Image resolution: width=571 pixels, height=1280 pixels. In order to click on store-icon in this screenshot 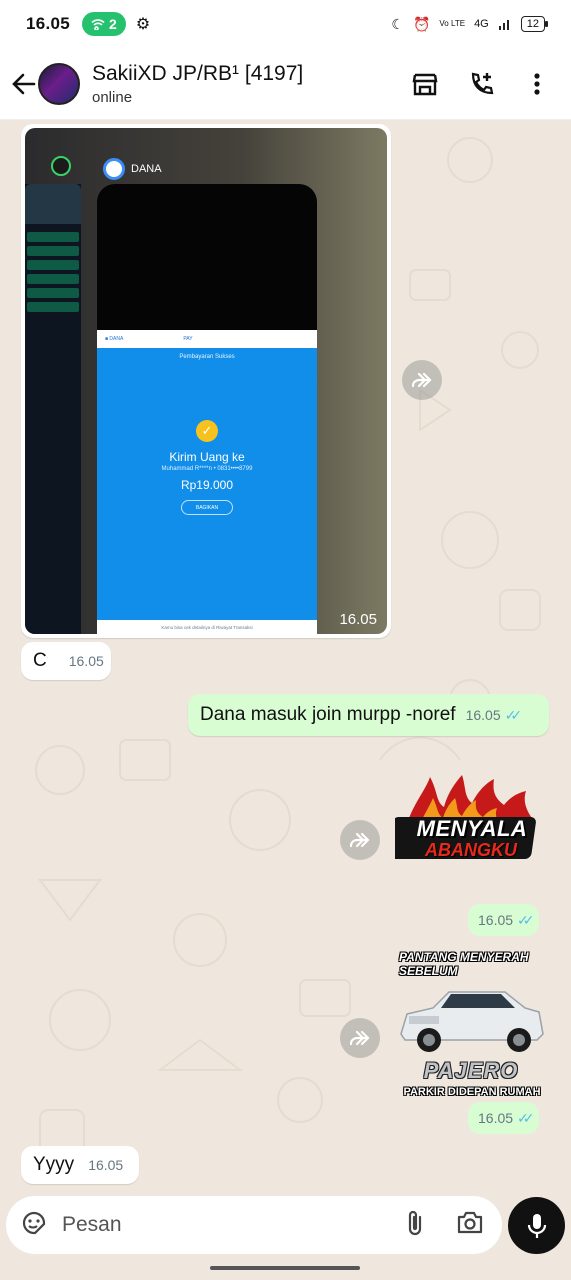, I will do `click(425, 84)`.